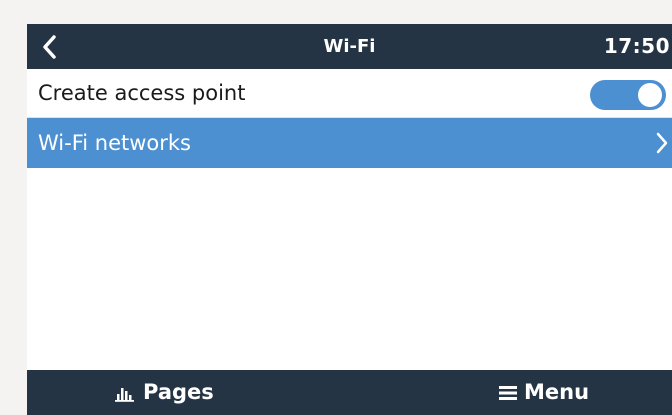 Image resolution: width=672 pixels, height=415 pixels. Describe the element at coordinates (628, 95) in the screenshot. I see `access-point-toggle` at that location.